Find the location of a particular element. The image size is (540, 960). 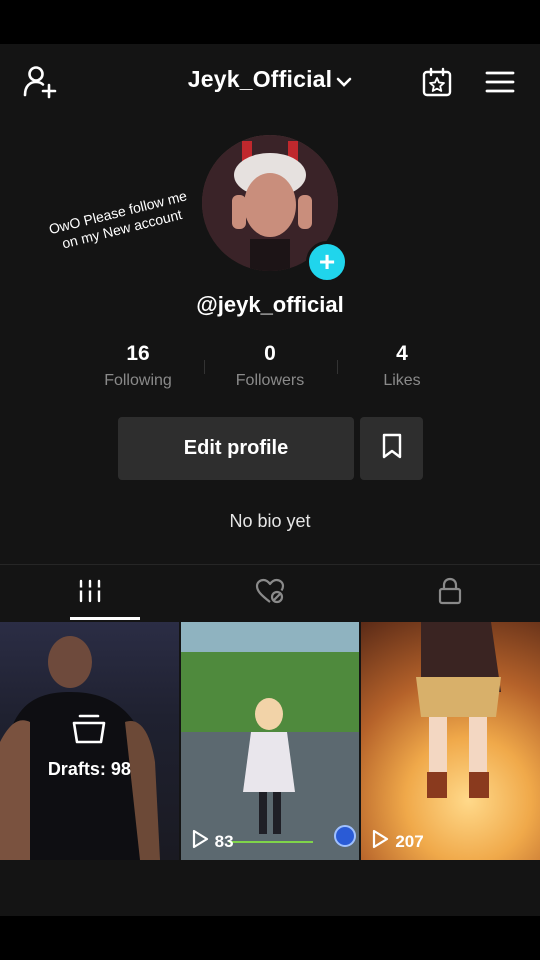

chevron-down-icon is located at coordinates (344, 80).